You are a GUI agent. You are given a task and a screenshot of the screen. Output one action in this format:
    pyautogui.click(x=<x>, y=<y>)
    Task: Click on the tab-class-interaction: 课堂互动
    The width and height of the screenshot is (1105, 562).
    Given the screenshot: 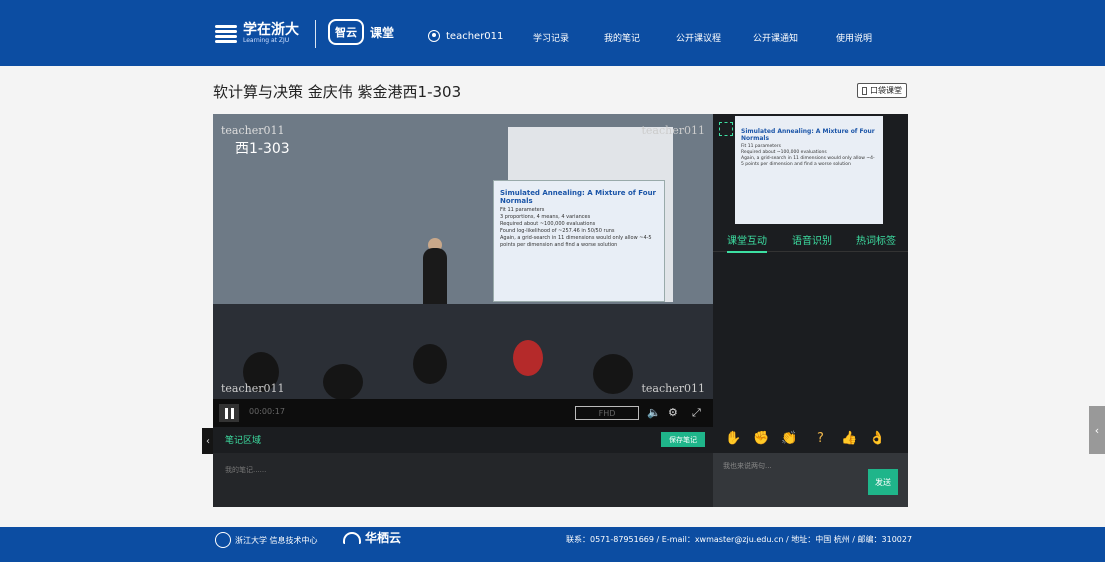 What is the action you would take?
    pyautogui.click(x=747, y=242)
    